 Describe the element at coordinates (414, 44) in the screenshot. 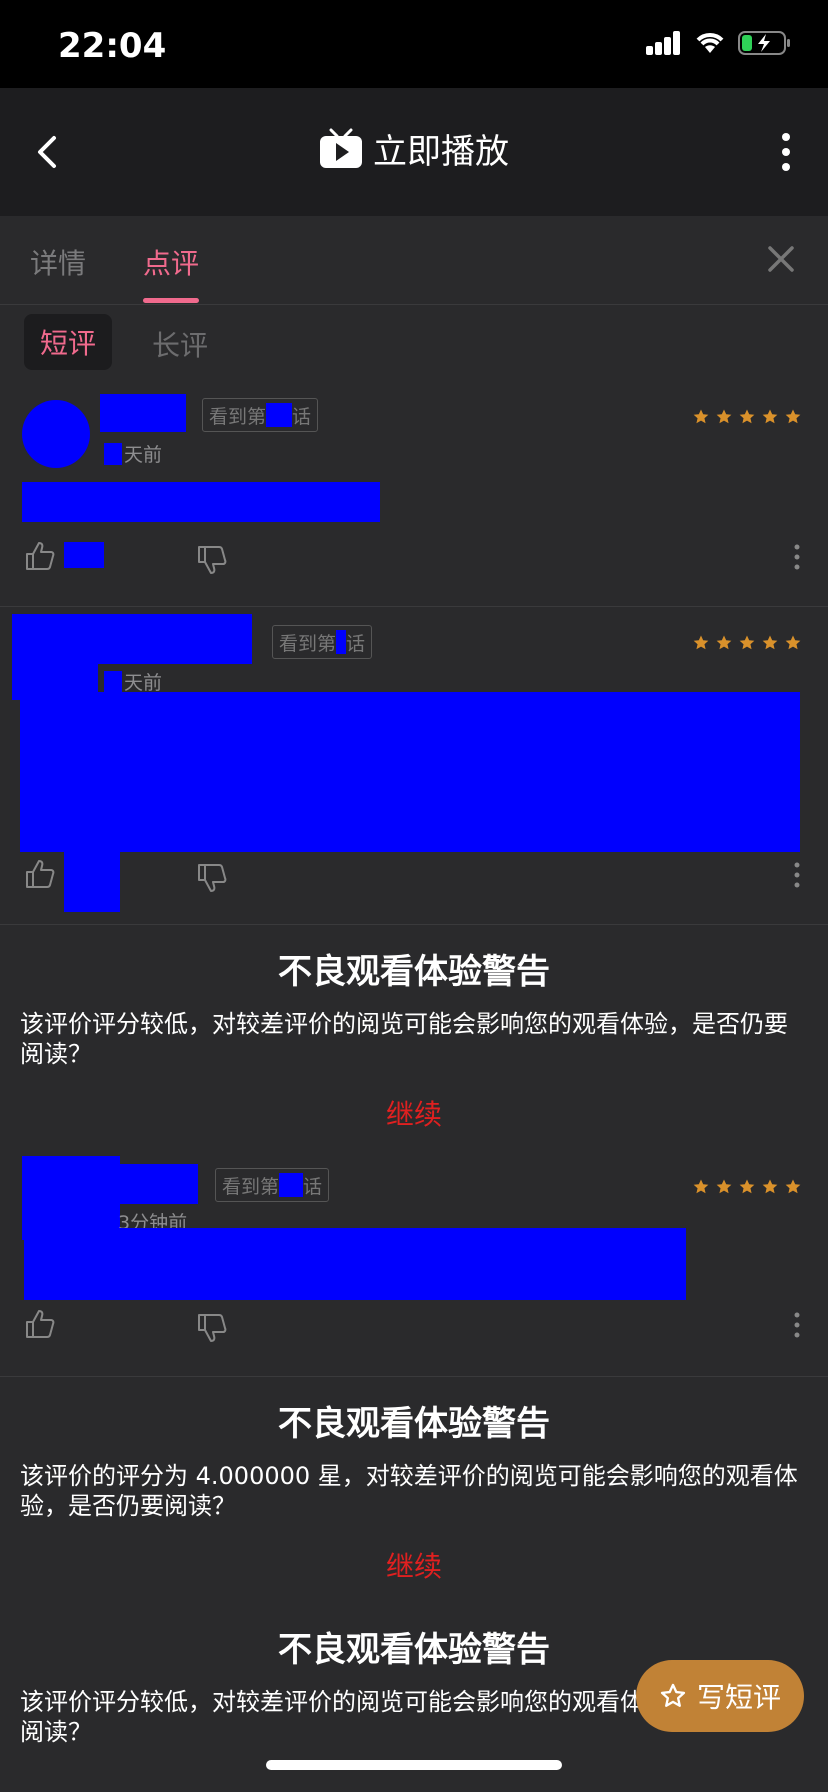

I see `status-bar: 22:04` at that location.